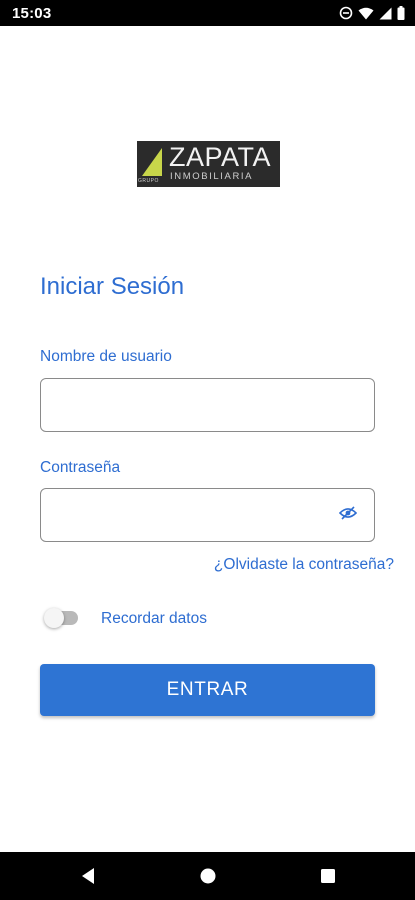  Describe the element at coordinates (106, 356) in the screenshot. I see `username-label: Nombre de usuario` at that location.